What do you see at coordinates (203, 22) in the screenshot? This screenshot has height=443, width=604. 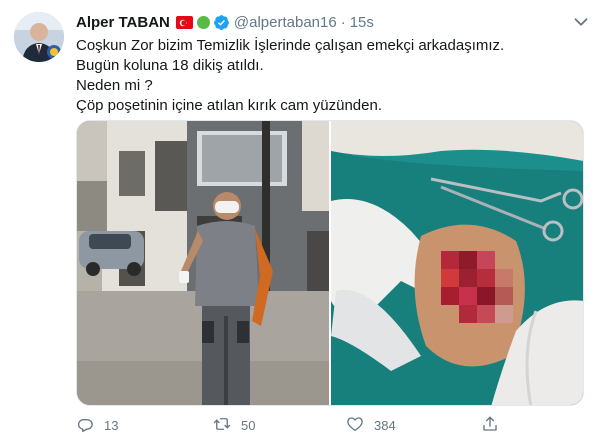 I see `green-circle-icon` at bounding box center [203, 22].